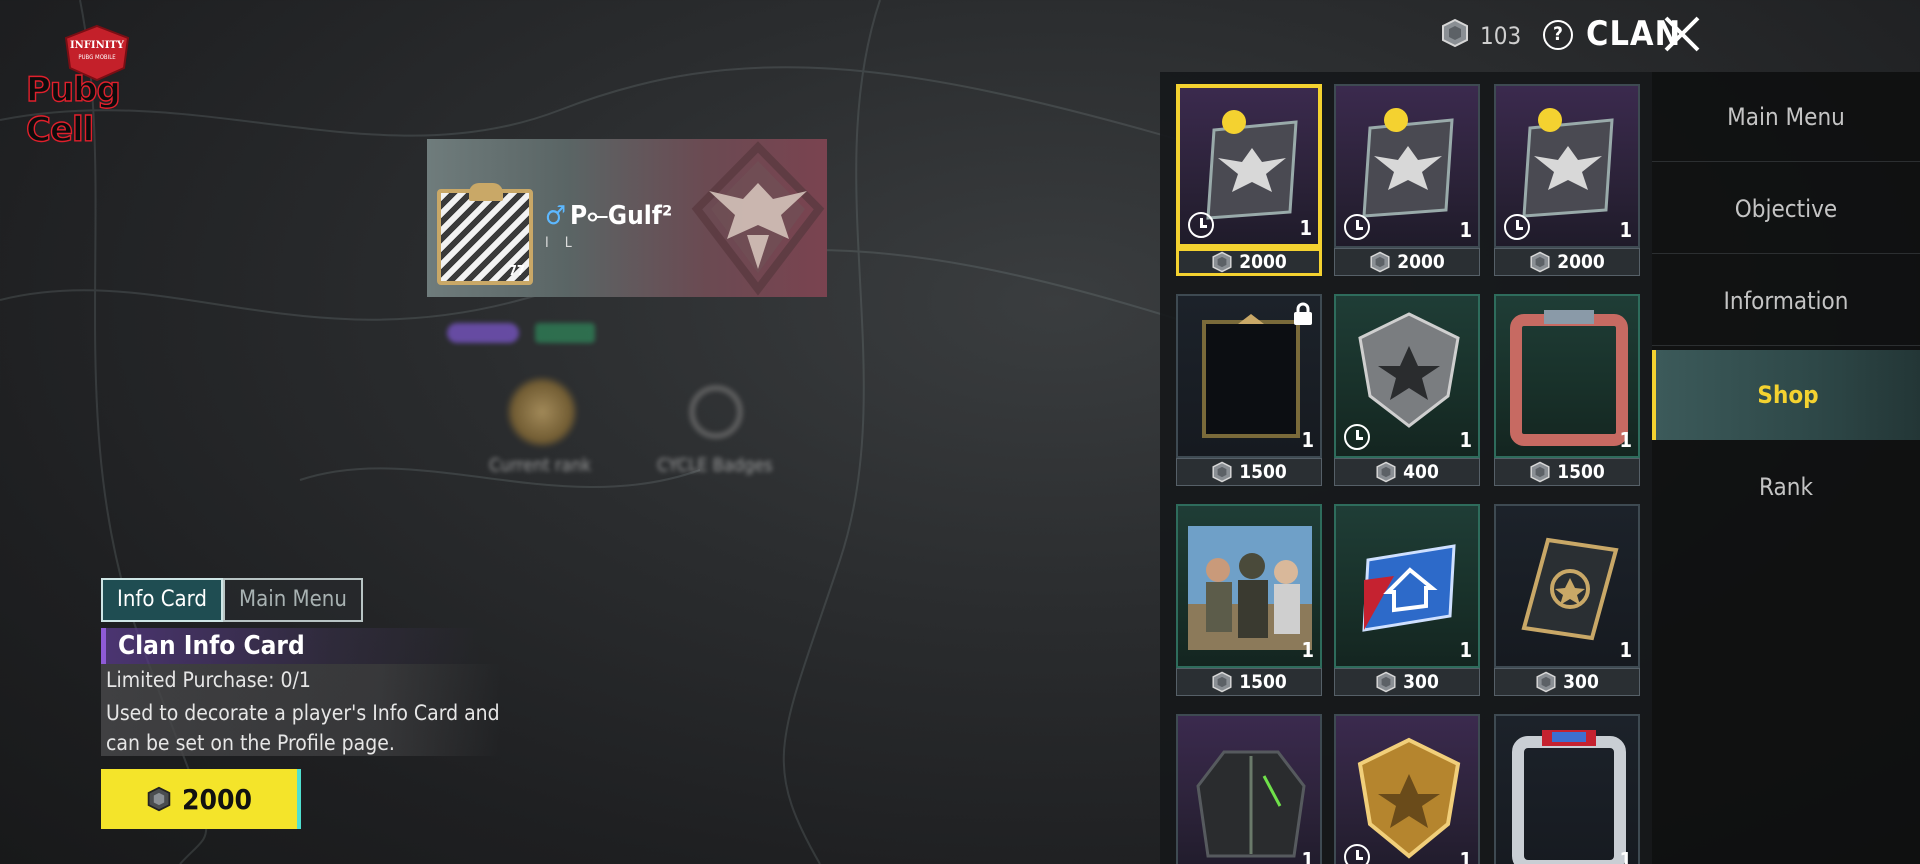 This screenshot has height=864, width=1920. I want to click on avatar-level: 77, so click(516, 271).